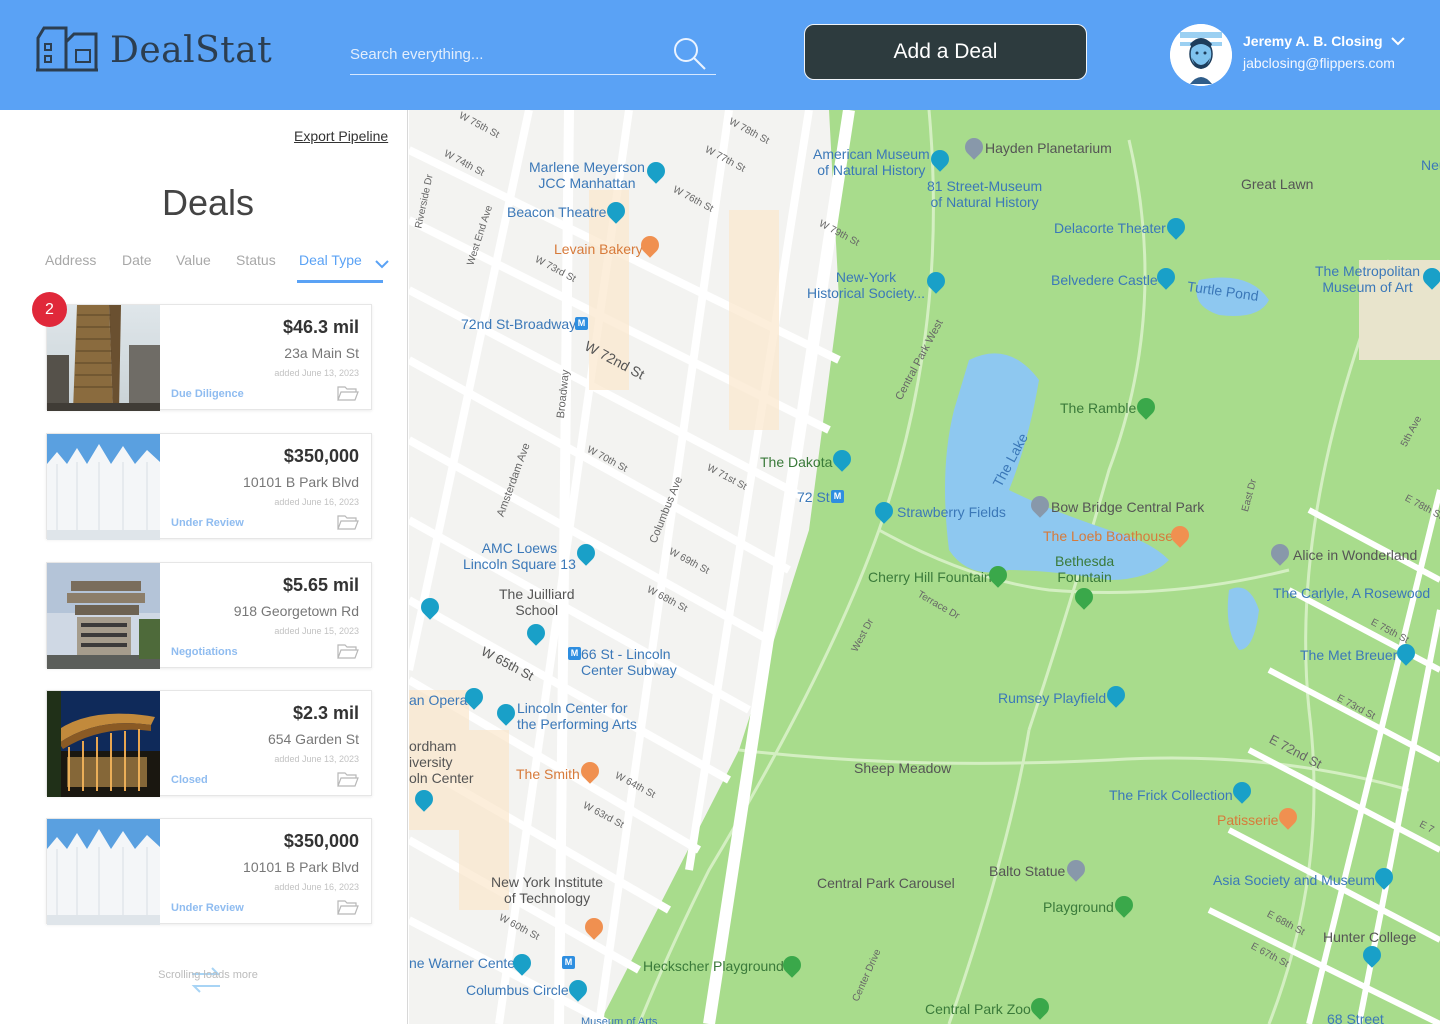 This screenshot has width=1440, height=1024. Describe the element at coordinates (1319, 63) in the screenshot. I see `user-email: jabclosing@flippers.com` at that location.